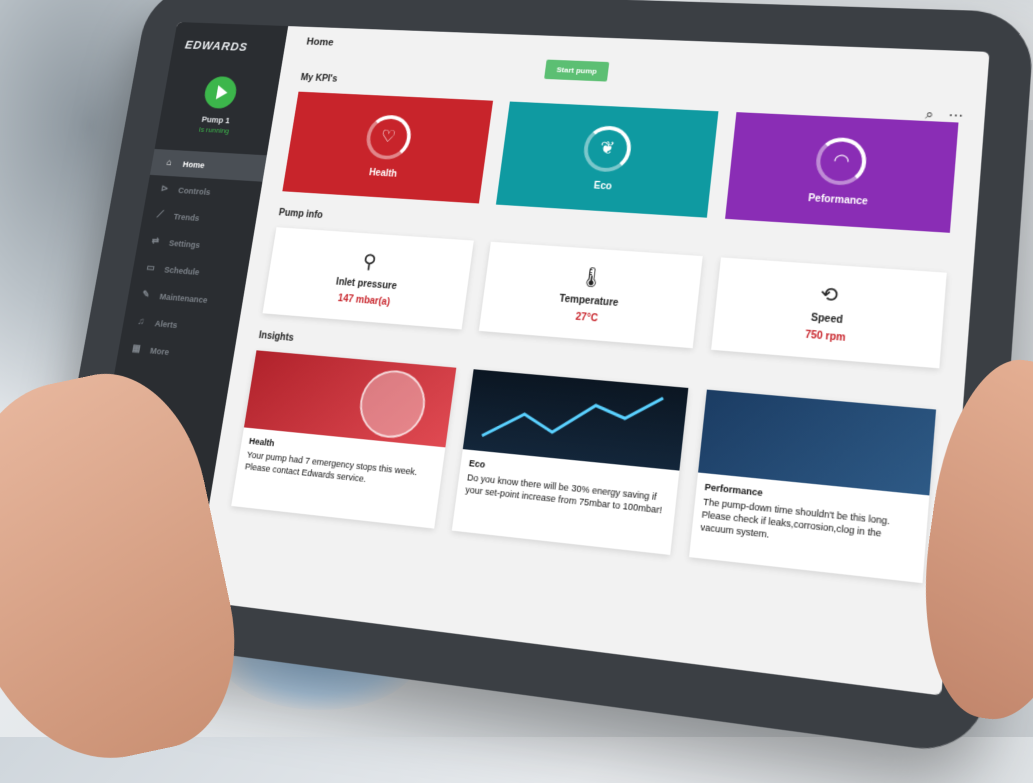 This screenshot has height=783, width=1033. Describe the element at coordinates (603, 186) in the screenshot. I see `kpi-label: Eco` at that location.